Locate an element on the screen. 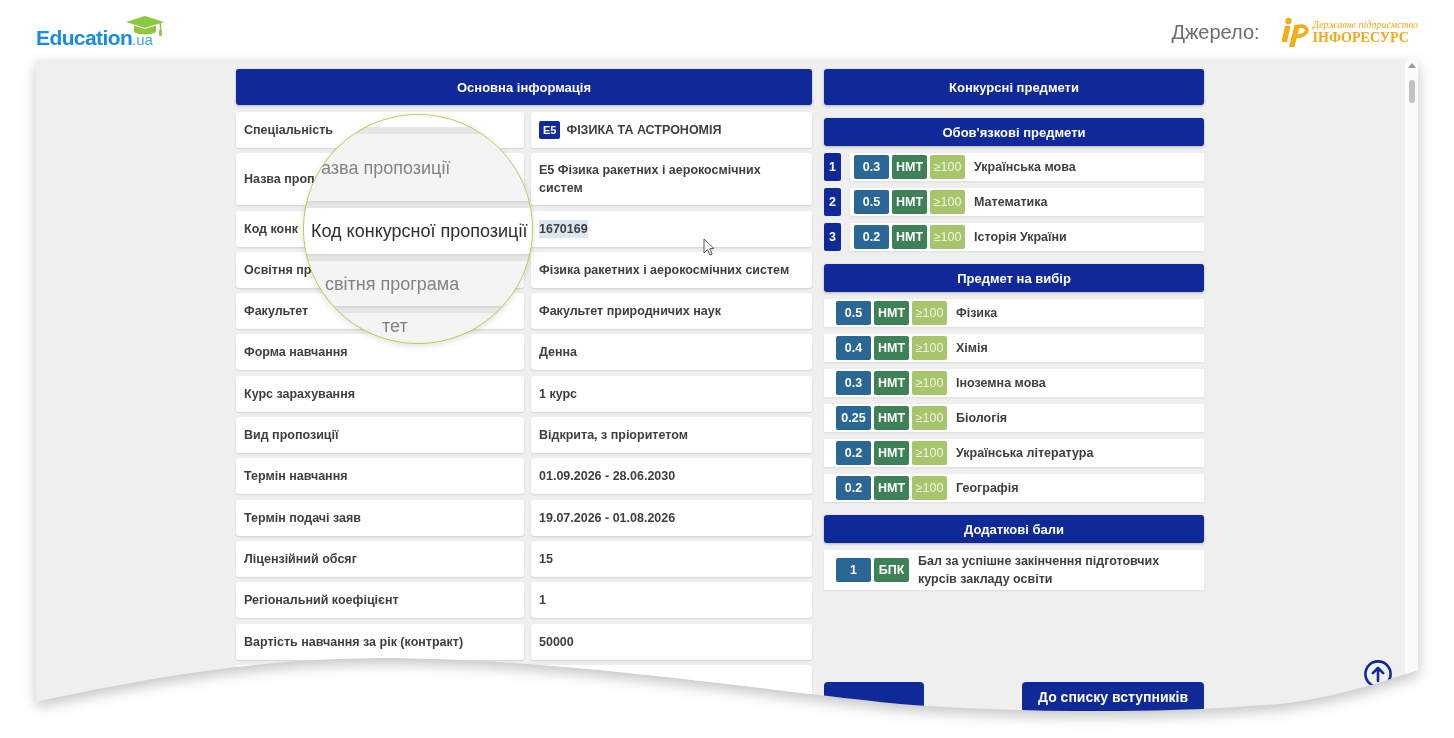 The width and height of the screenshot is (1454, 738). scrollbar-thumb is located at coordinates (1411, 91).